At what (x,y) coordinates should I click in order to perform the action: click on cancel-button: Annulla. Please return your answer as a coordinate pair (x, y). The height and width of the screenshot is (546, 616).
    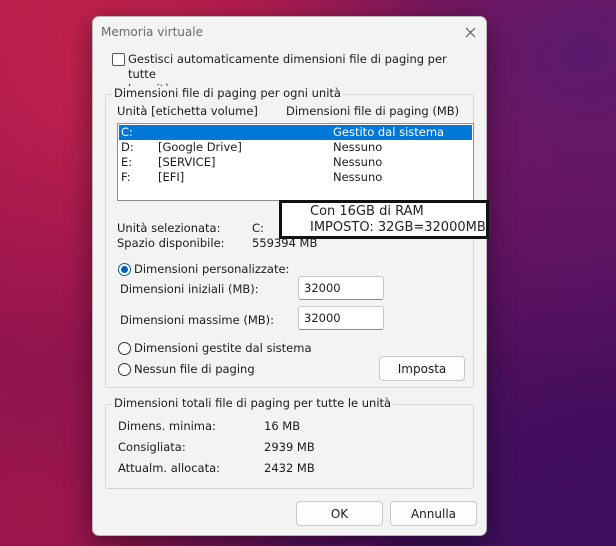
    Looking at the image, I should click on (433, 513).